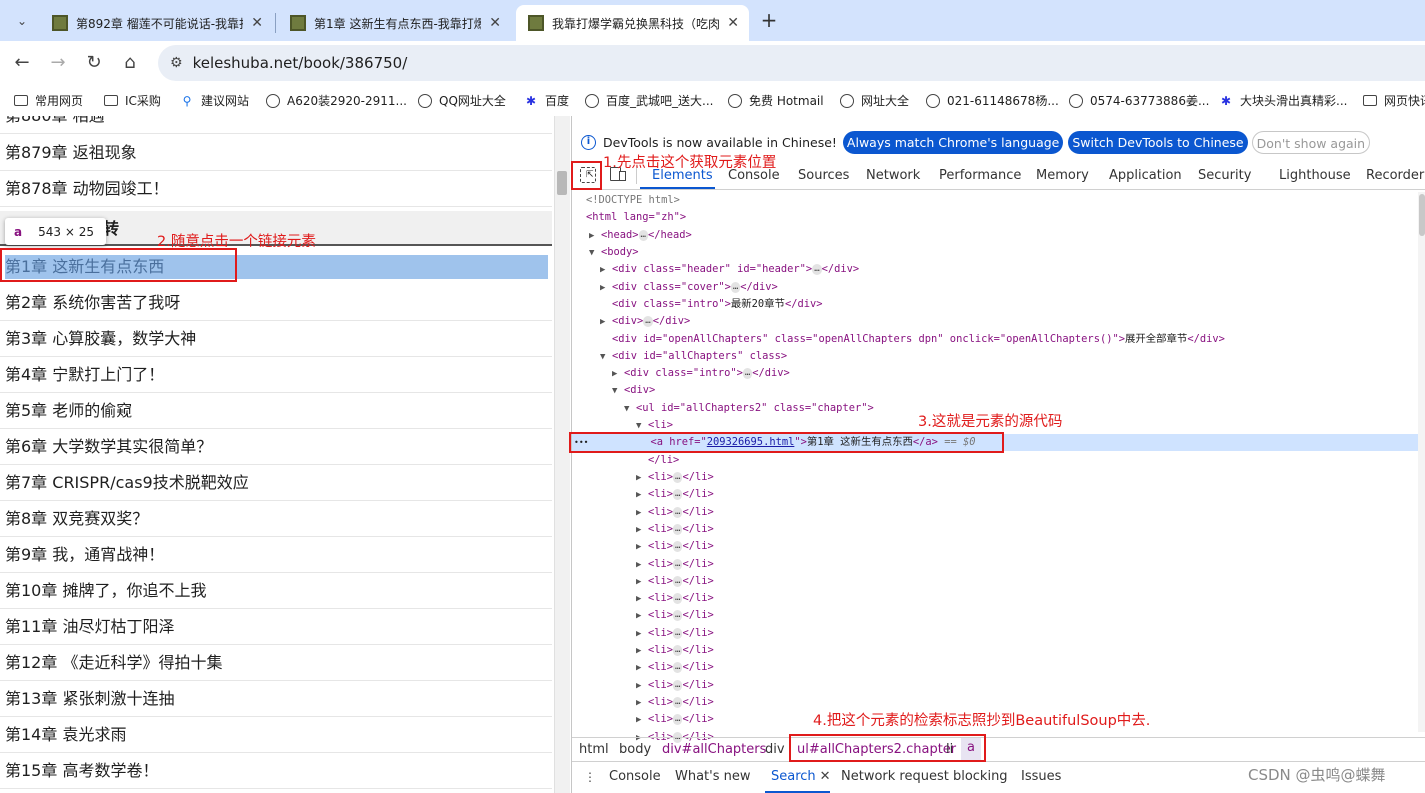 The width and height of the screenshot is (1425, 793). What do you see at coordinates (276, 339) in the screenshot?
I see `chapter-link: 第3章 心算胶囊，数学大神` at bounding box center [276, 339].